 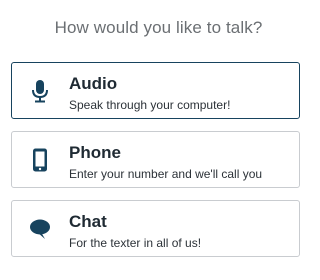 I want to click on page-title: How would you like to talk?, so click(x=158, y=27).